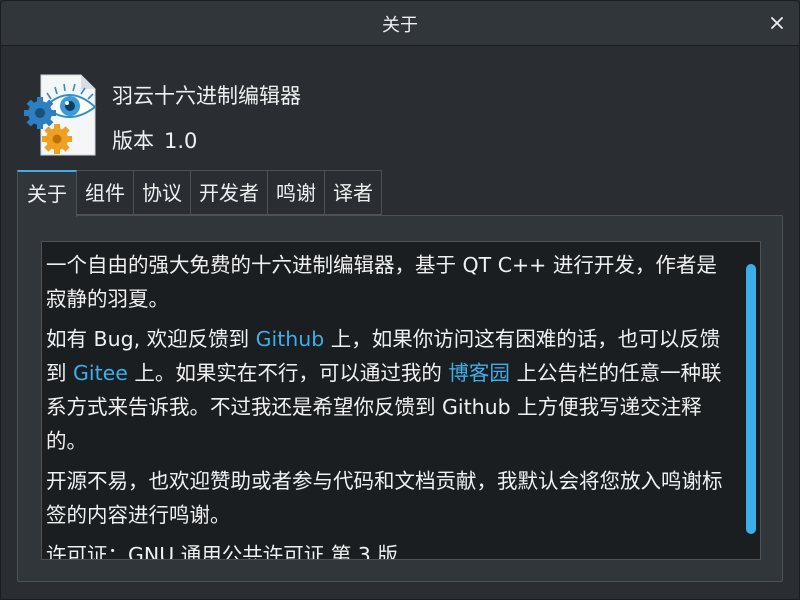  What do you see at coordinates (100, 373) in the screenshot?
I see `gitee-link: Gitee` at bounding box center [100, 373].